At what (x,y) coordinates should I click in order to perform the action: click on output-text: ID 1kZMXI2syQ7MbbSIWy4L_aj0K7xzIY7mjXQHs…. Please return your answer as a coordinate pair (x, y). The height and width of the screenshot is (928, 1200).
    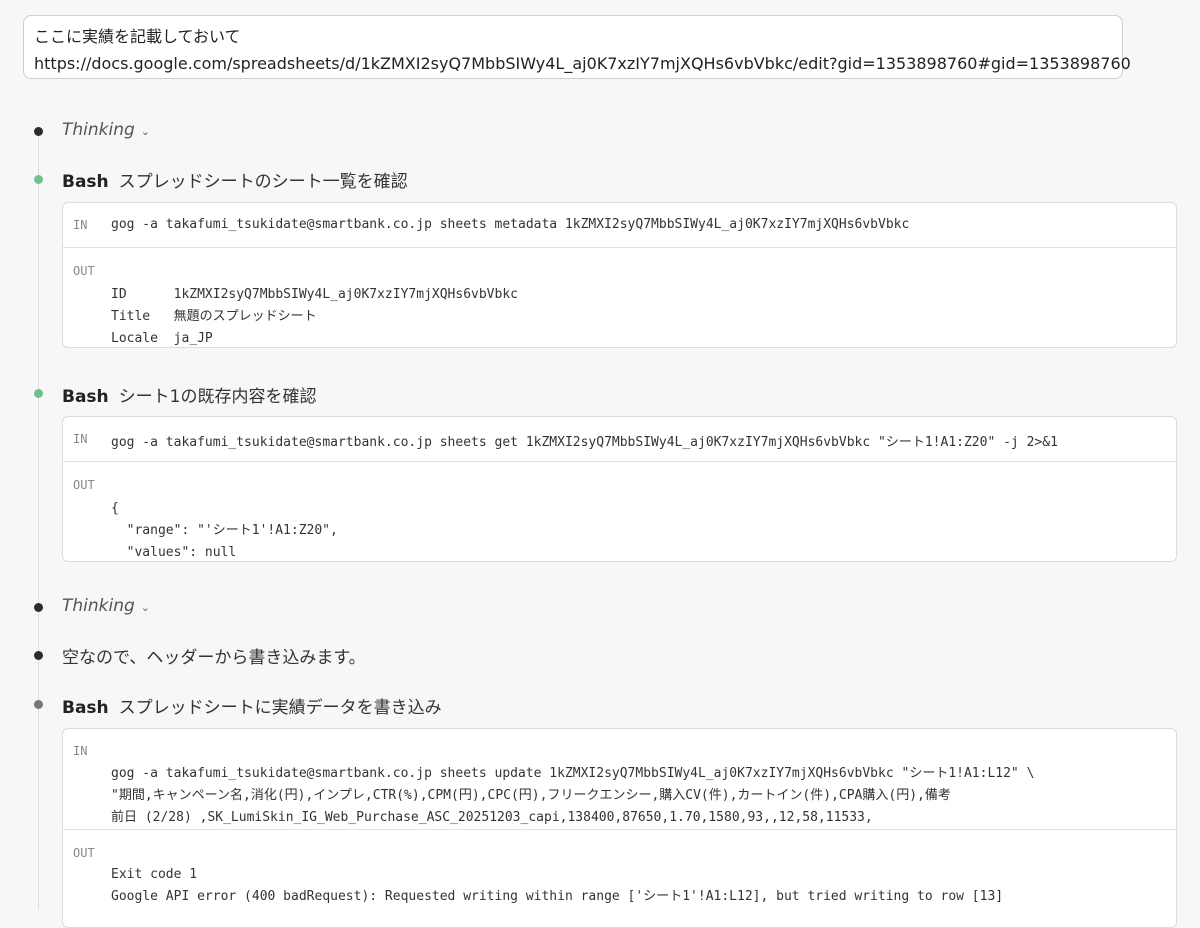
    Looking at the image, I should click on (619, 297).